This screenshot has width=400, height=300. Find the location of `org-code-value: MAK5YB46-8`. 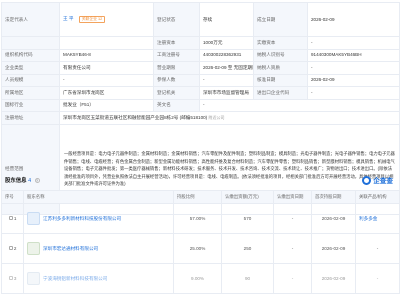

org-code-value: MAK5YB46-8 is located at coordinates (106, 55).